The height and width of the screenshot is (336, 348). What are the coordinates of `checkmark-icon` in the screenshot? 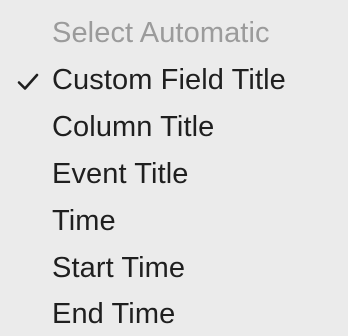 It's located at (29, 80).